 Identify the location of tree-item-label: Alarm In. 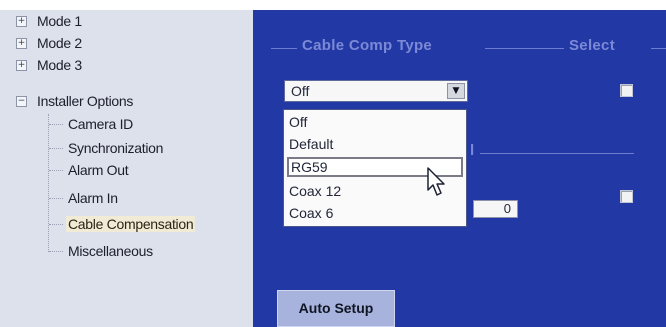
(93, 198).